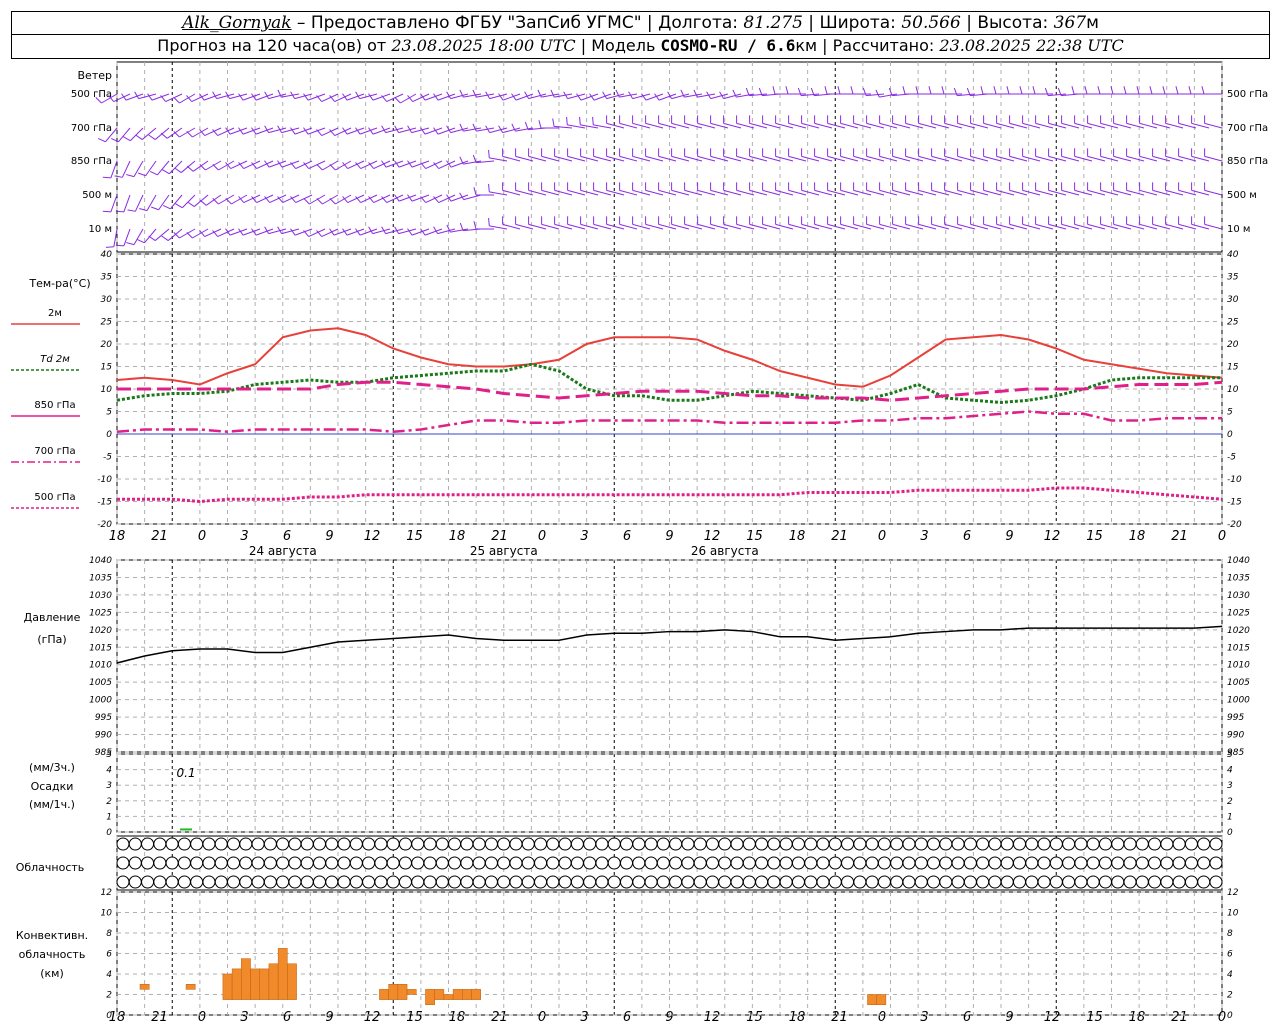 The height and width of the screenshot is (1024, 1280). Describe the element at coordinates (712, 536) in the screenshot. I see `time-tick: 12` at that location.